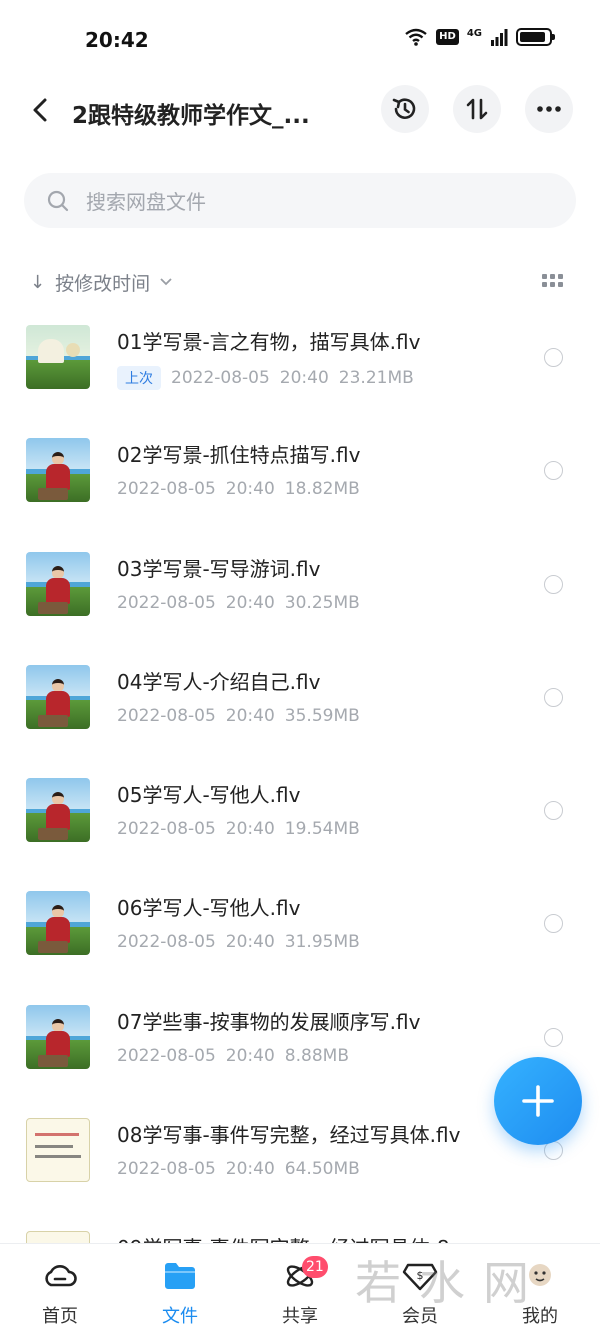  I want to click on profile-icon, so click(540, 1275).